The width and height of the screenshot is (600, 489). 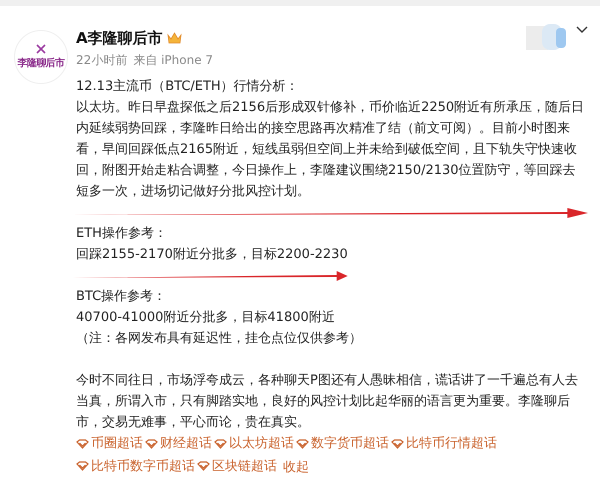 I want to click on post-text: 40700-41000附近分批多，目标41800附近, so click(x=206, y=318).